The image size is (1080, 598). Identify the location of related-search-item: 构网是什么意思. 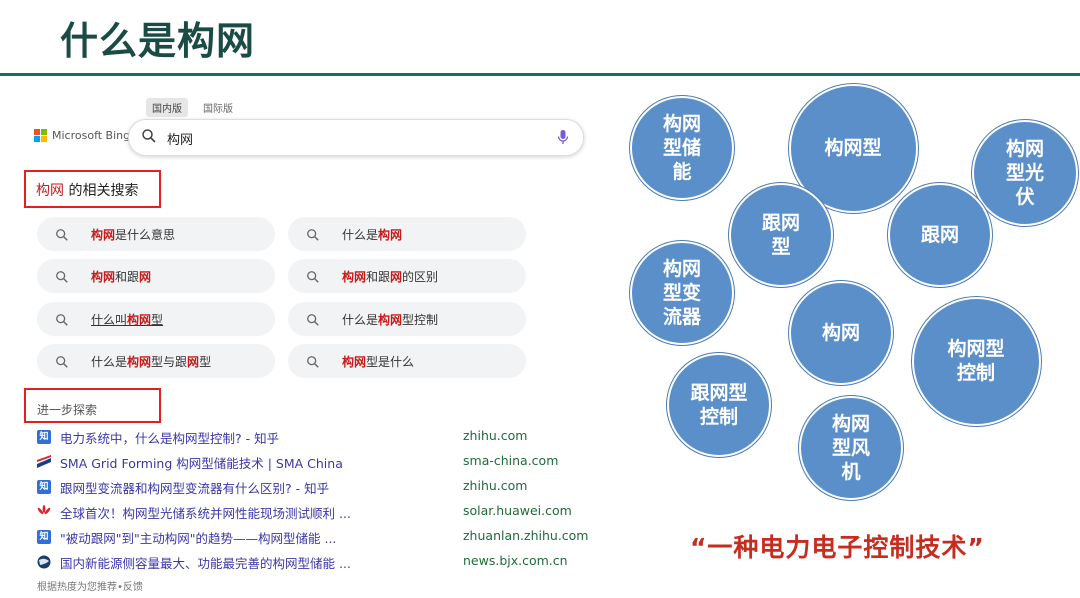
(156, 234).